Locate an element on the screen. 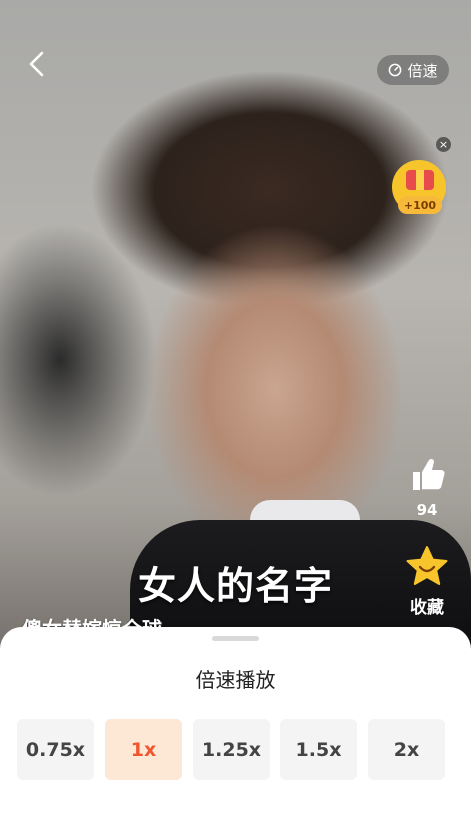  speed-options: 0.75x 1x 1.25x 1.5x 2x is located at coordinates (235, 749).